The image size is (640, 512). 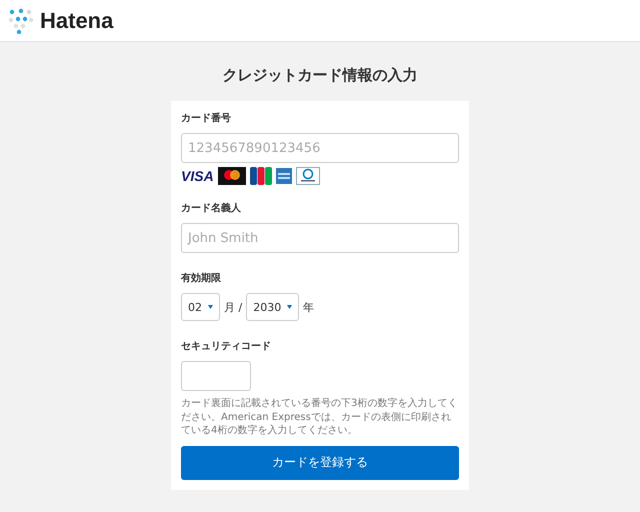 I want to click on amex-logo-icon, so click(x=284, y=176).